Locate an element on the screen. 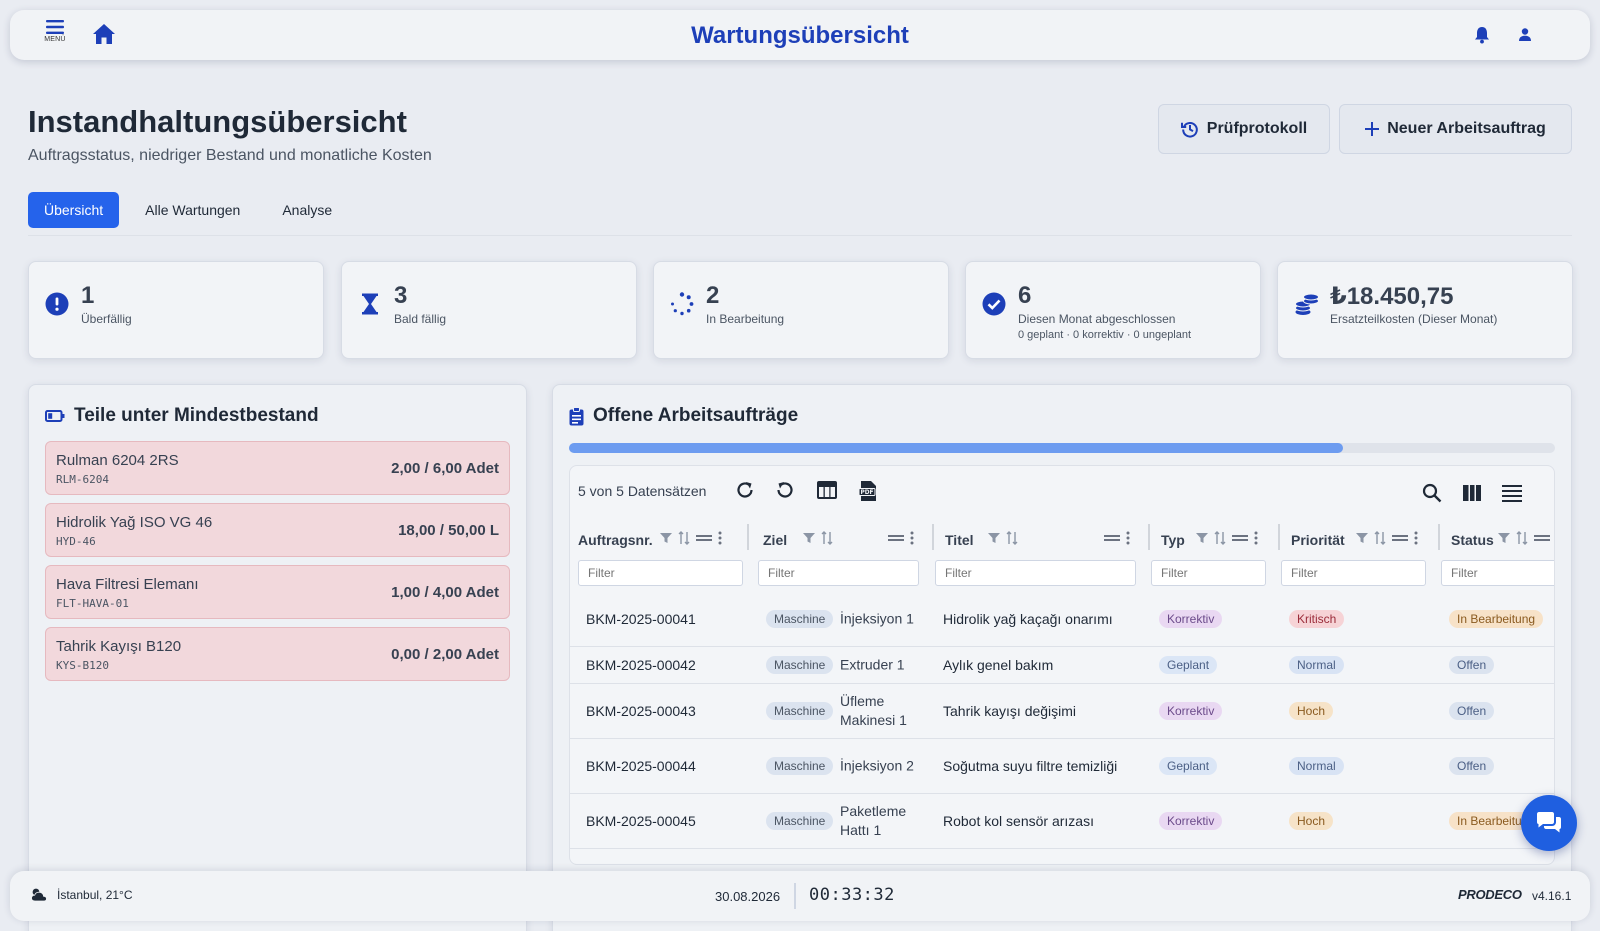 This screenshot has height=931, width=1600. refresh-icon is located at coordinates (745, 490).